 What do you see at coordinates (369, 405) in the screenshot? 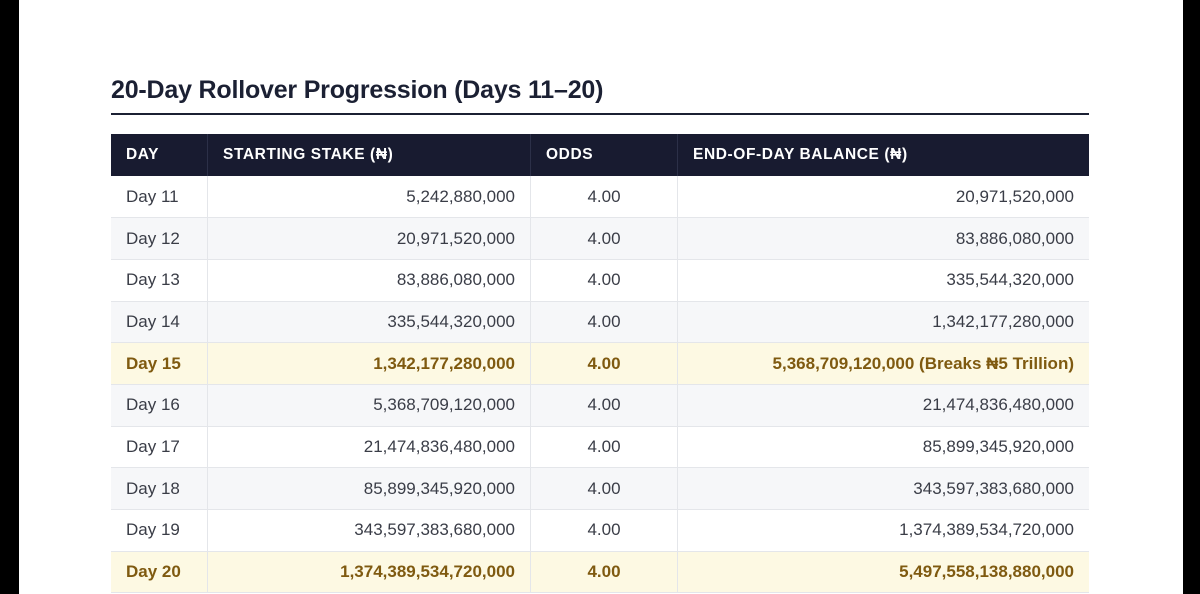
I see `cell-starting-stake: 5,368,709,120,000` at bounding box center [369, 405].